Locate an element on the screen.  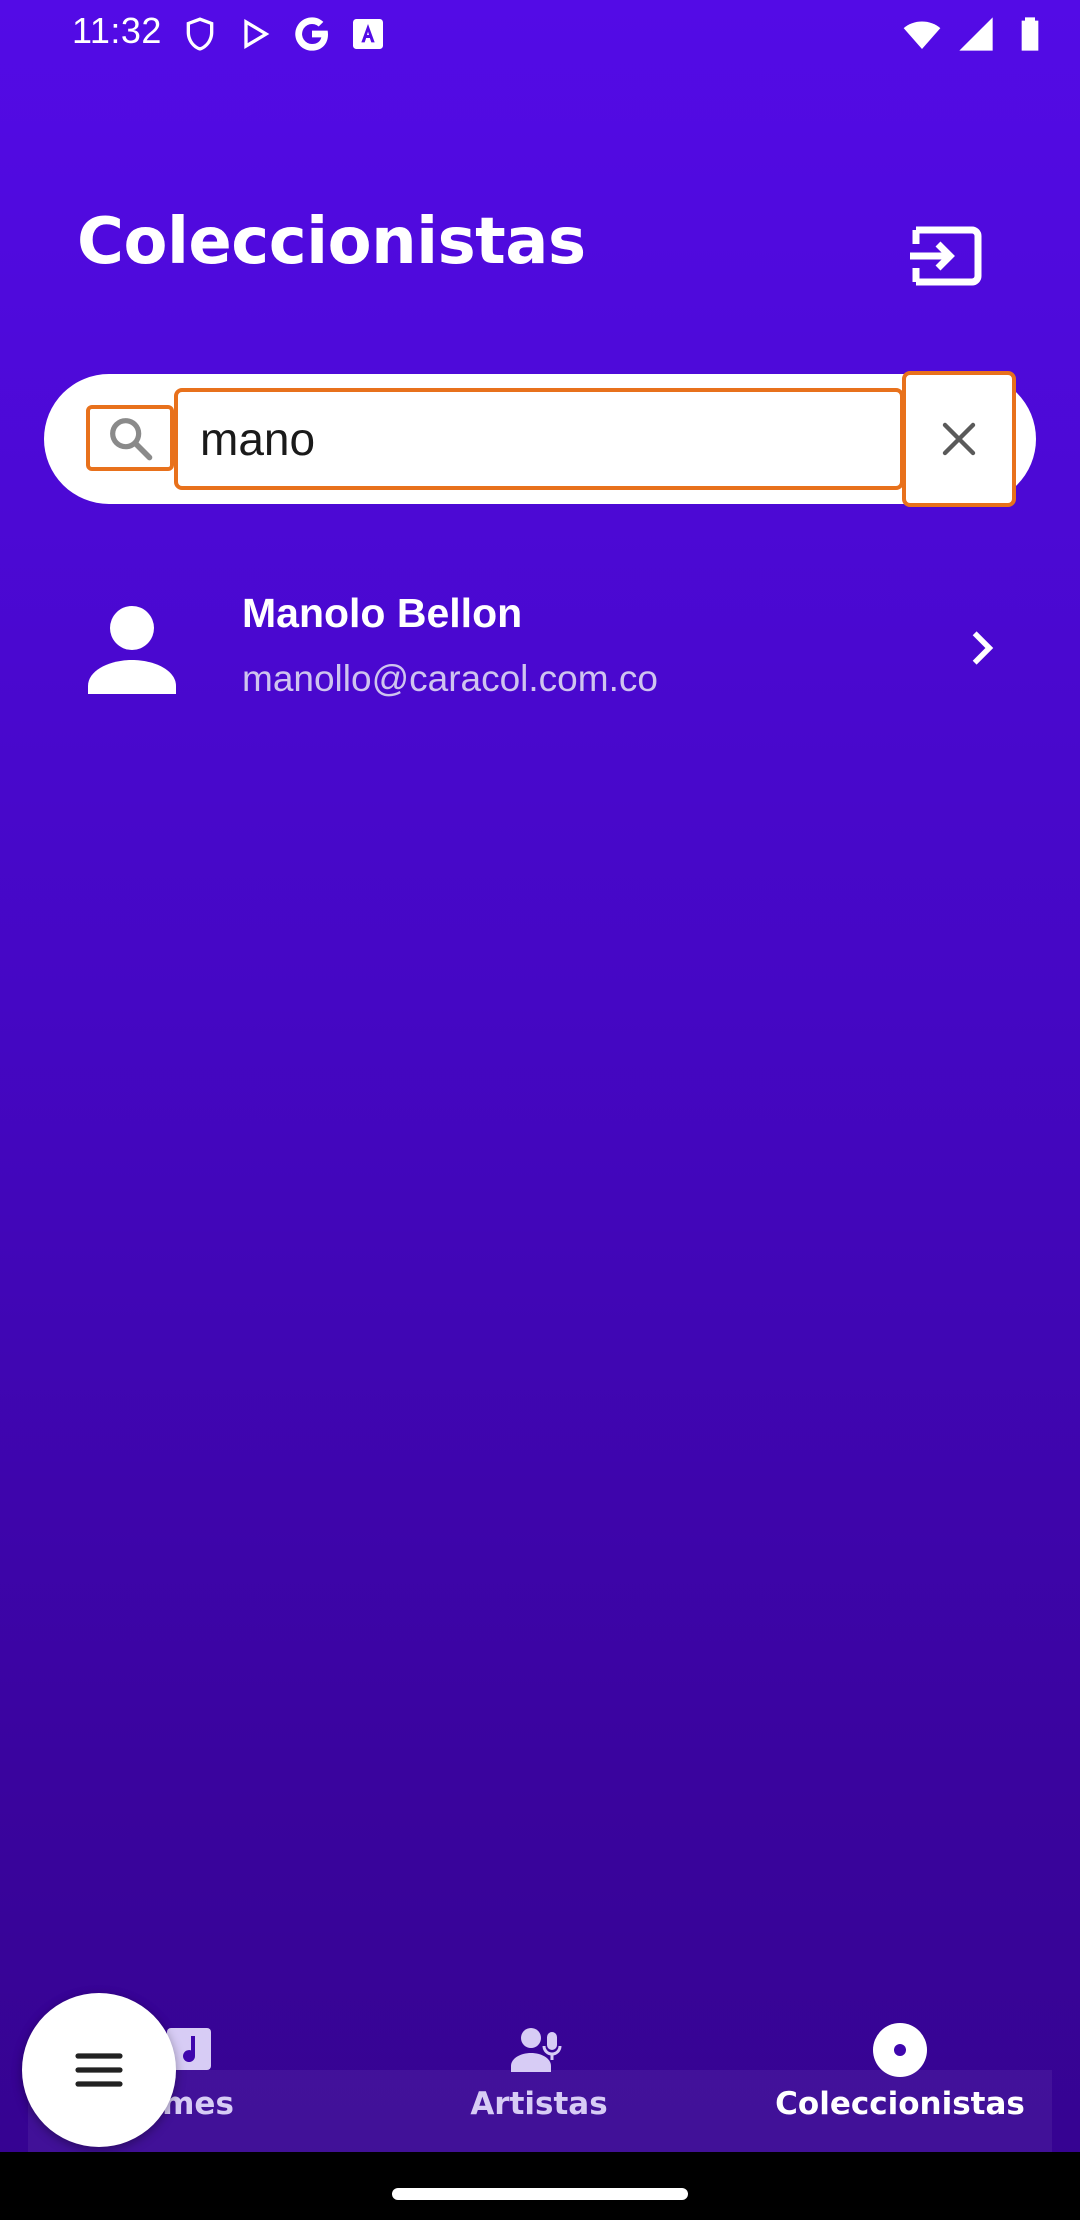
collector-list-item: Manolo Bellon manollo@caracol.com.co is located at coordinates (540, 650).